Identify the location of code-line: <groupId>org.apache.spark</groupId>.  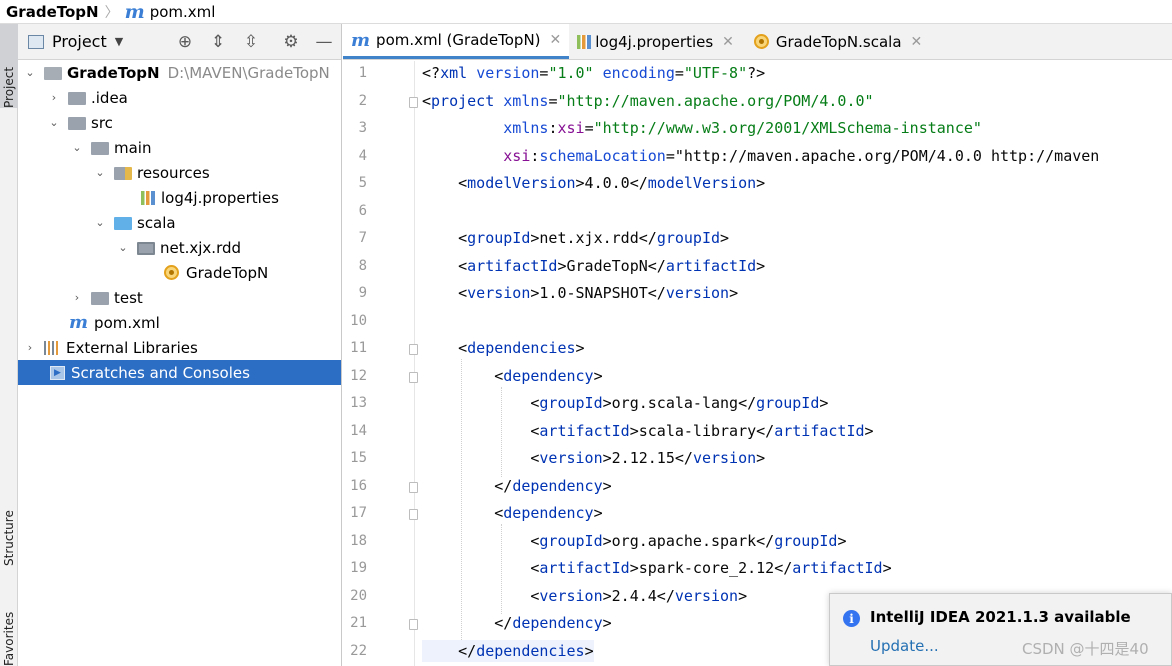
(634, 541).